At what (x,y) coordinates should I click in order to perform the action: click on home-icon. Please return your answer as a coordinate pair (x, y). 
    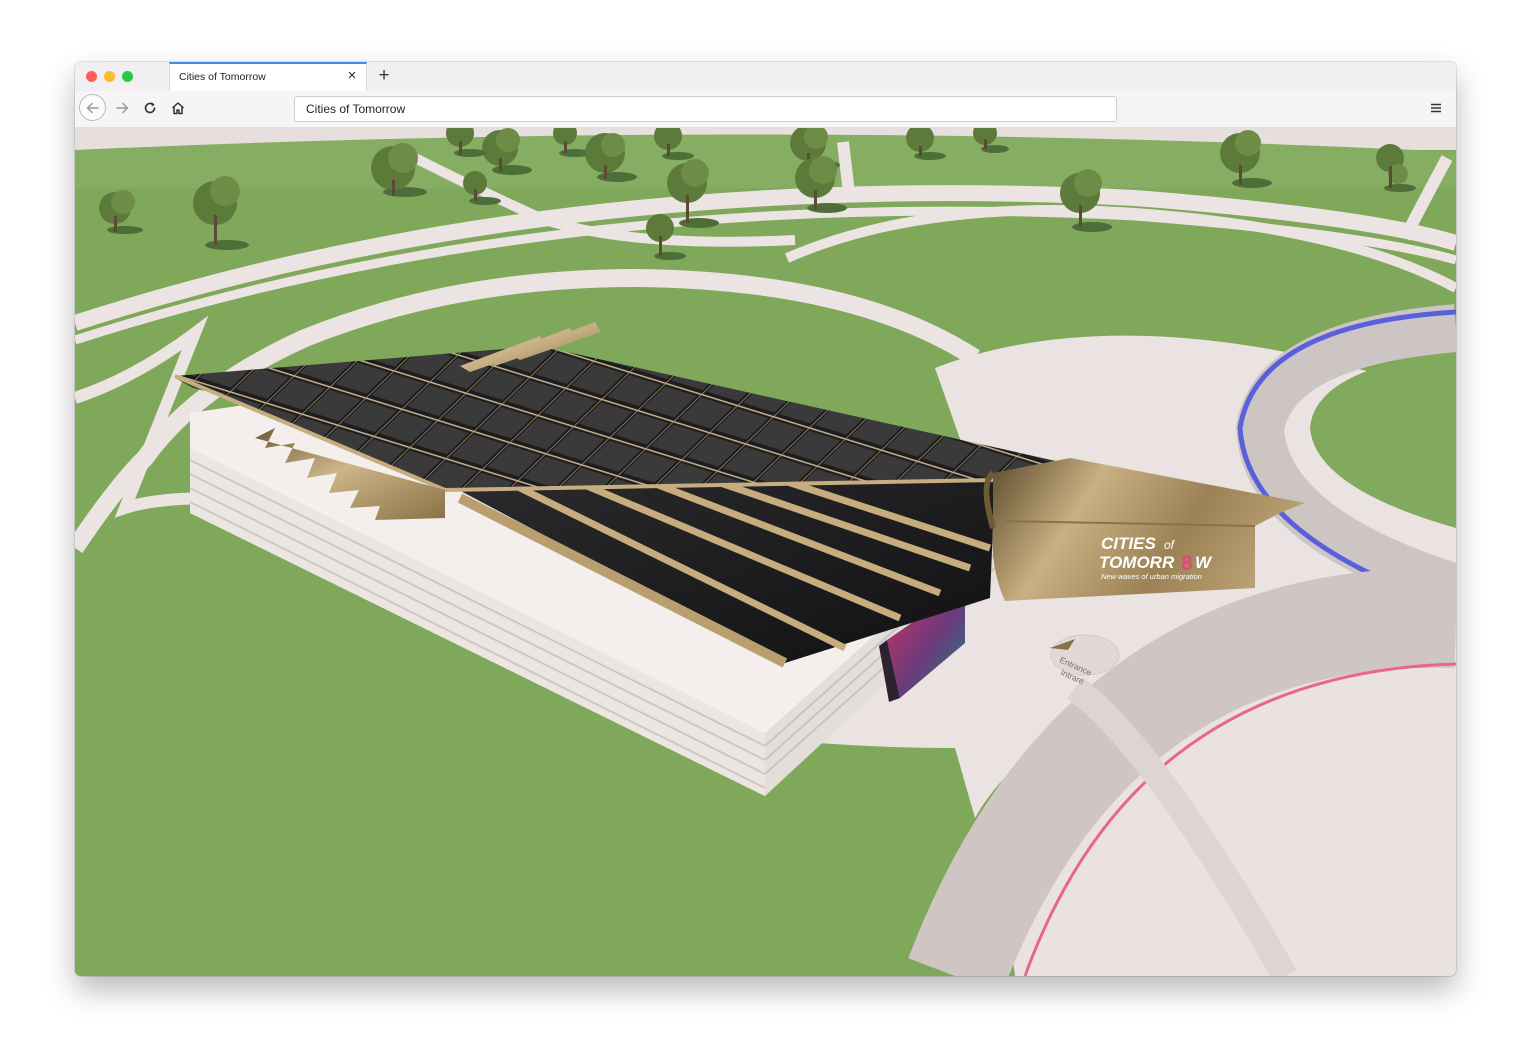
    Looking at the image, I should click on (178, 108).